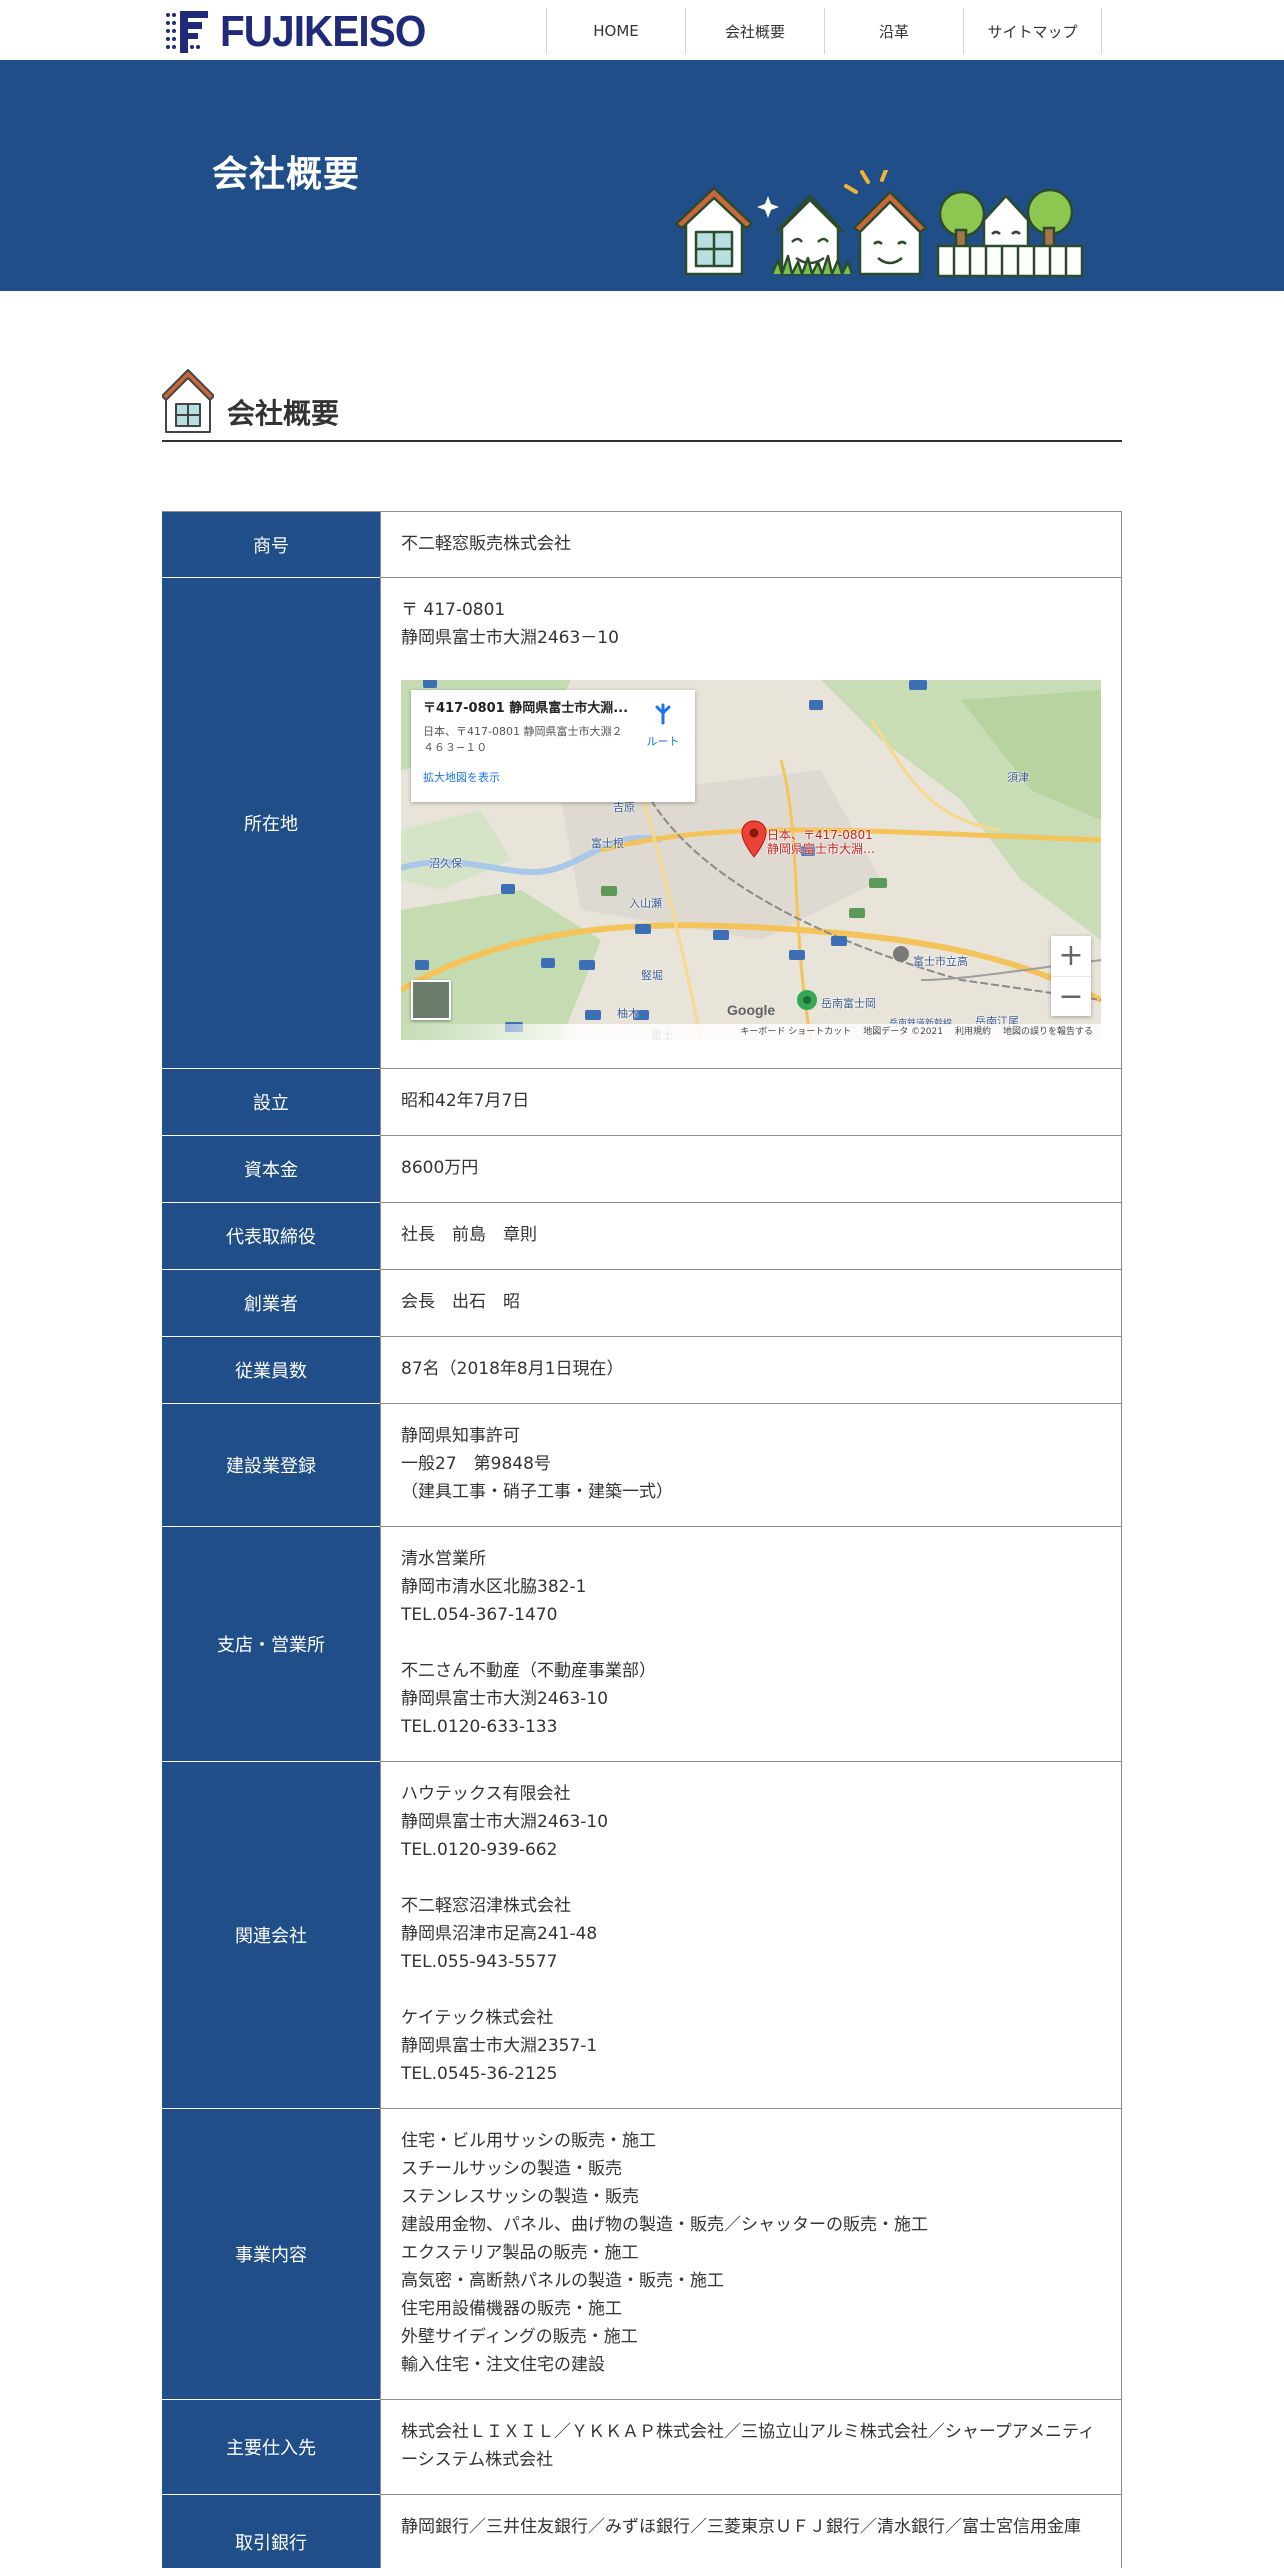 The image size is (1284, 2568). What do you see at coordinates (751, 1303) in the screenshot?
I see `row-value-founder: 会長 出石 昭` at bounding box center [751, 1303].